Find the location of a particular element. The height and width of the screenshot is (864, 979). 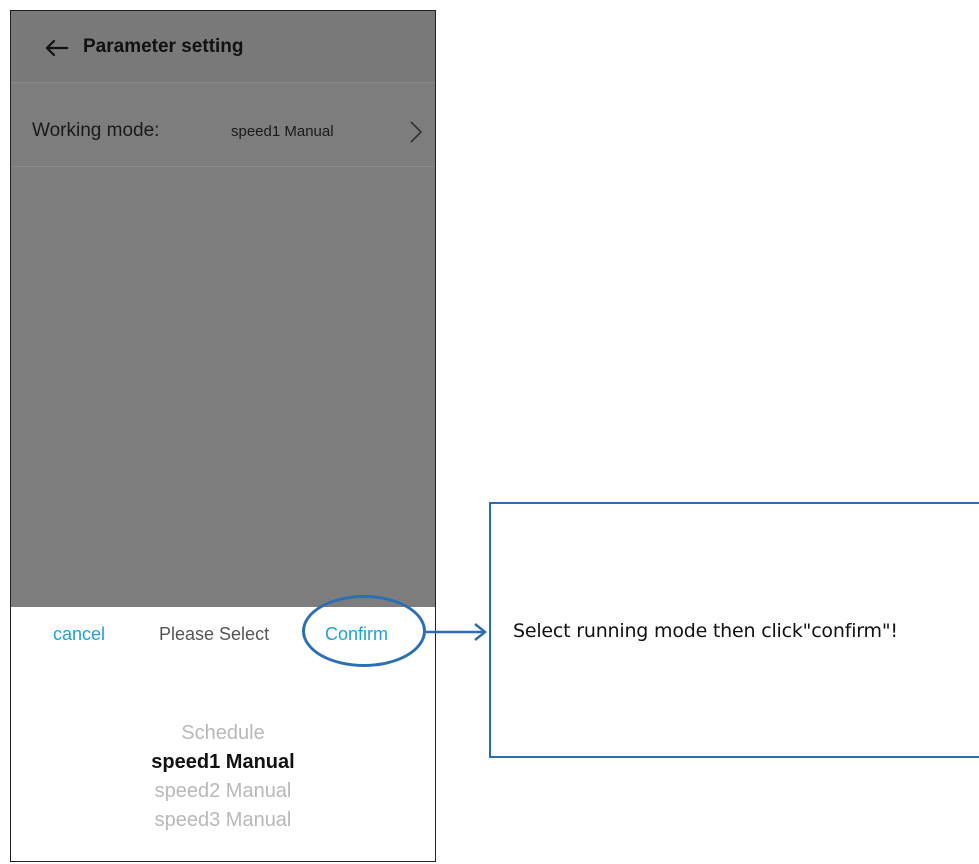

cancel-button: cancel is located at coordinates (79, 634).